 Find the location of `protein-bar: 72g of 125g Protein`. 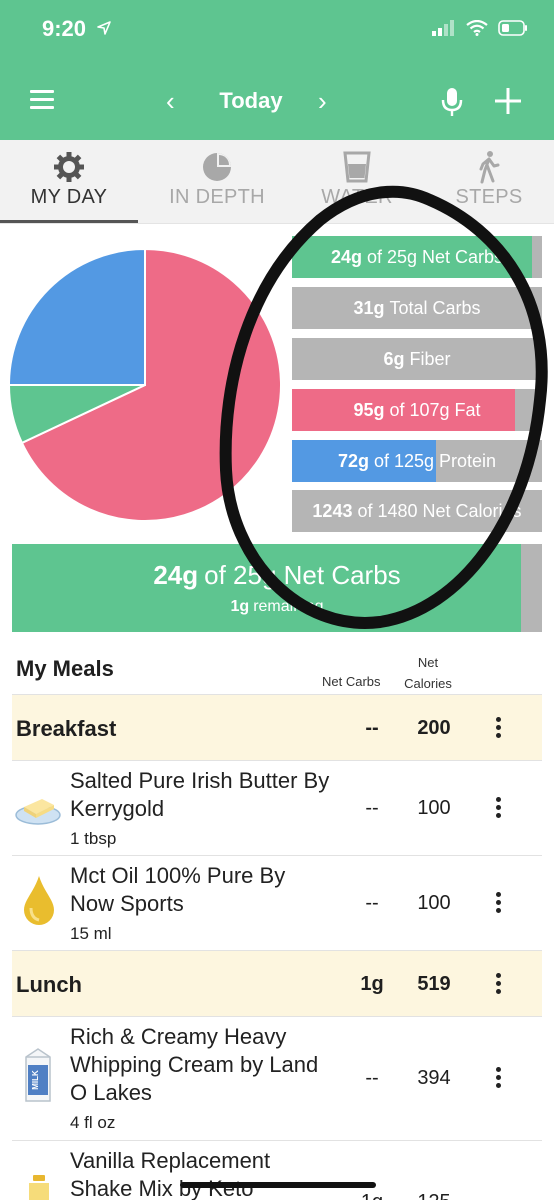

protein-bar: 72g of 125g Protein is located at coordinates (417, 461).